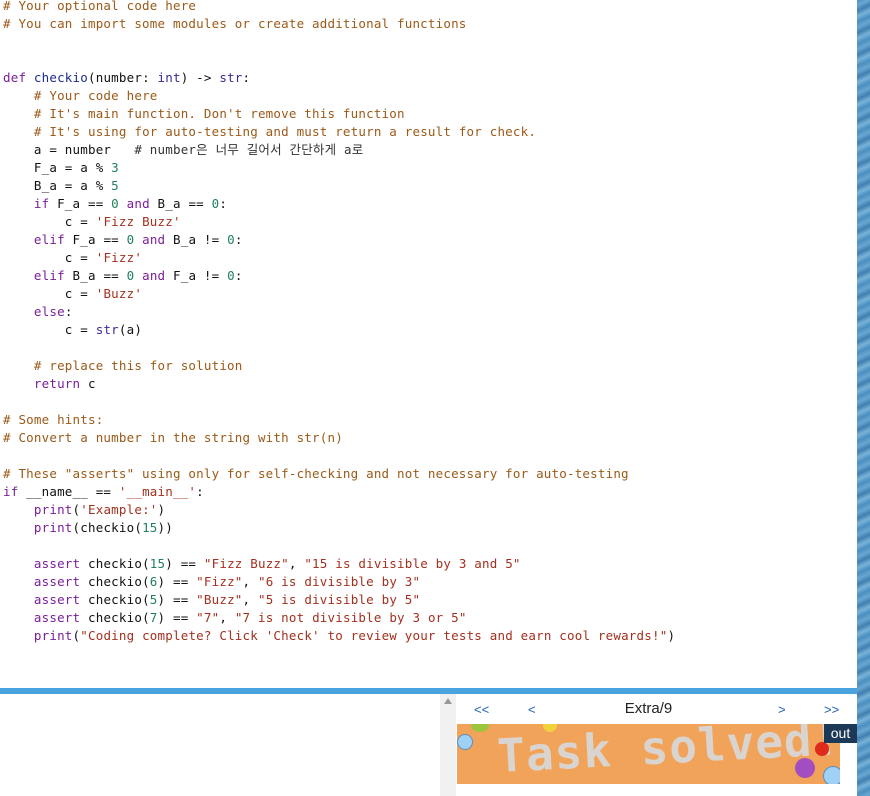  I want to click on code-line: if __name__ == '__main__':, so click(103, 492).